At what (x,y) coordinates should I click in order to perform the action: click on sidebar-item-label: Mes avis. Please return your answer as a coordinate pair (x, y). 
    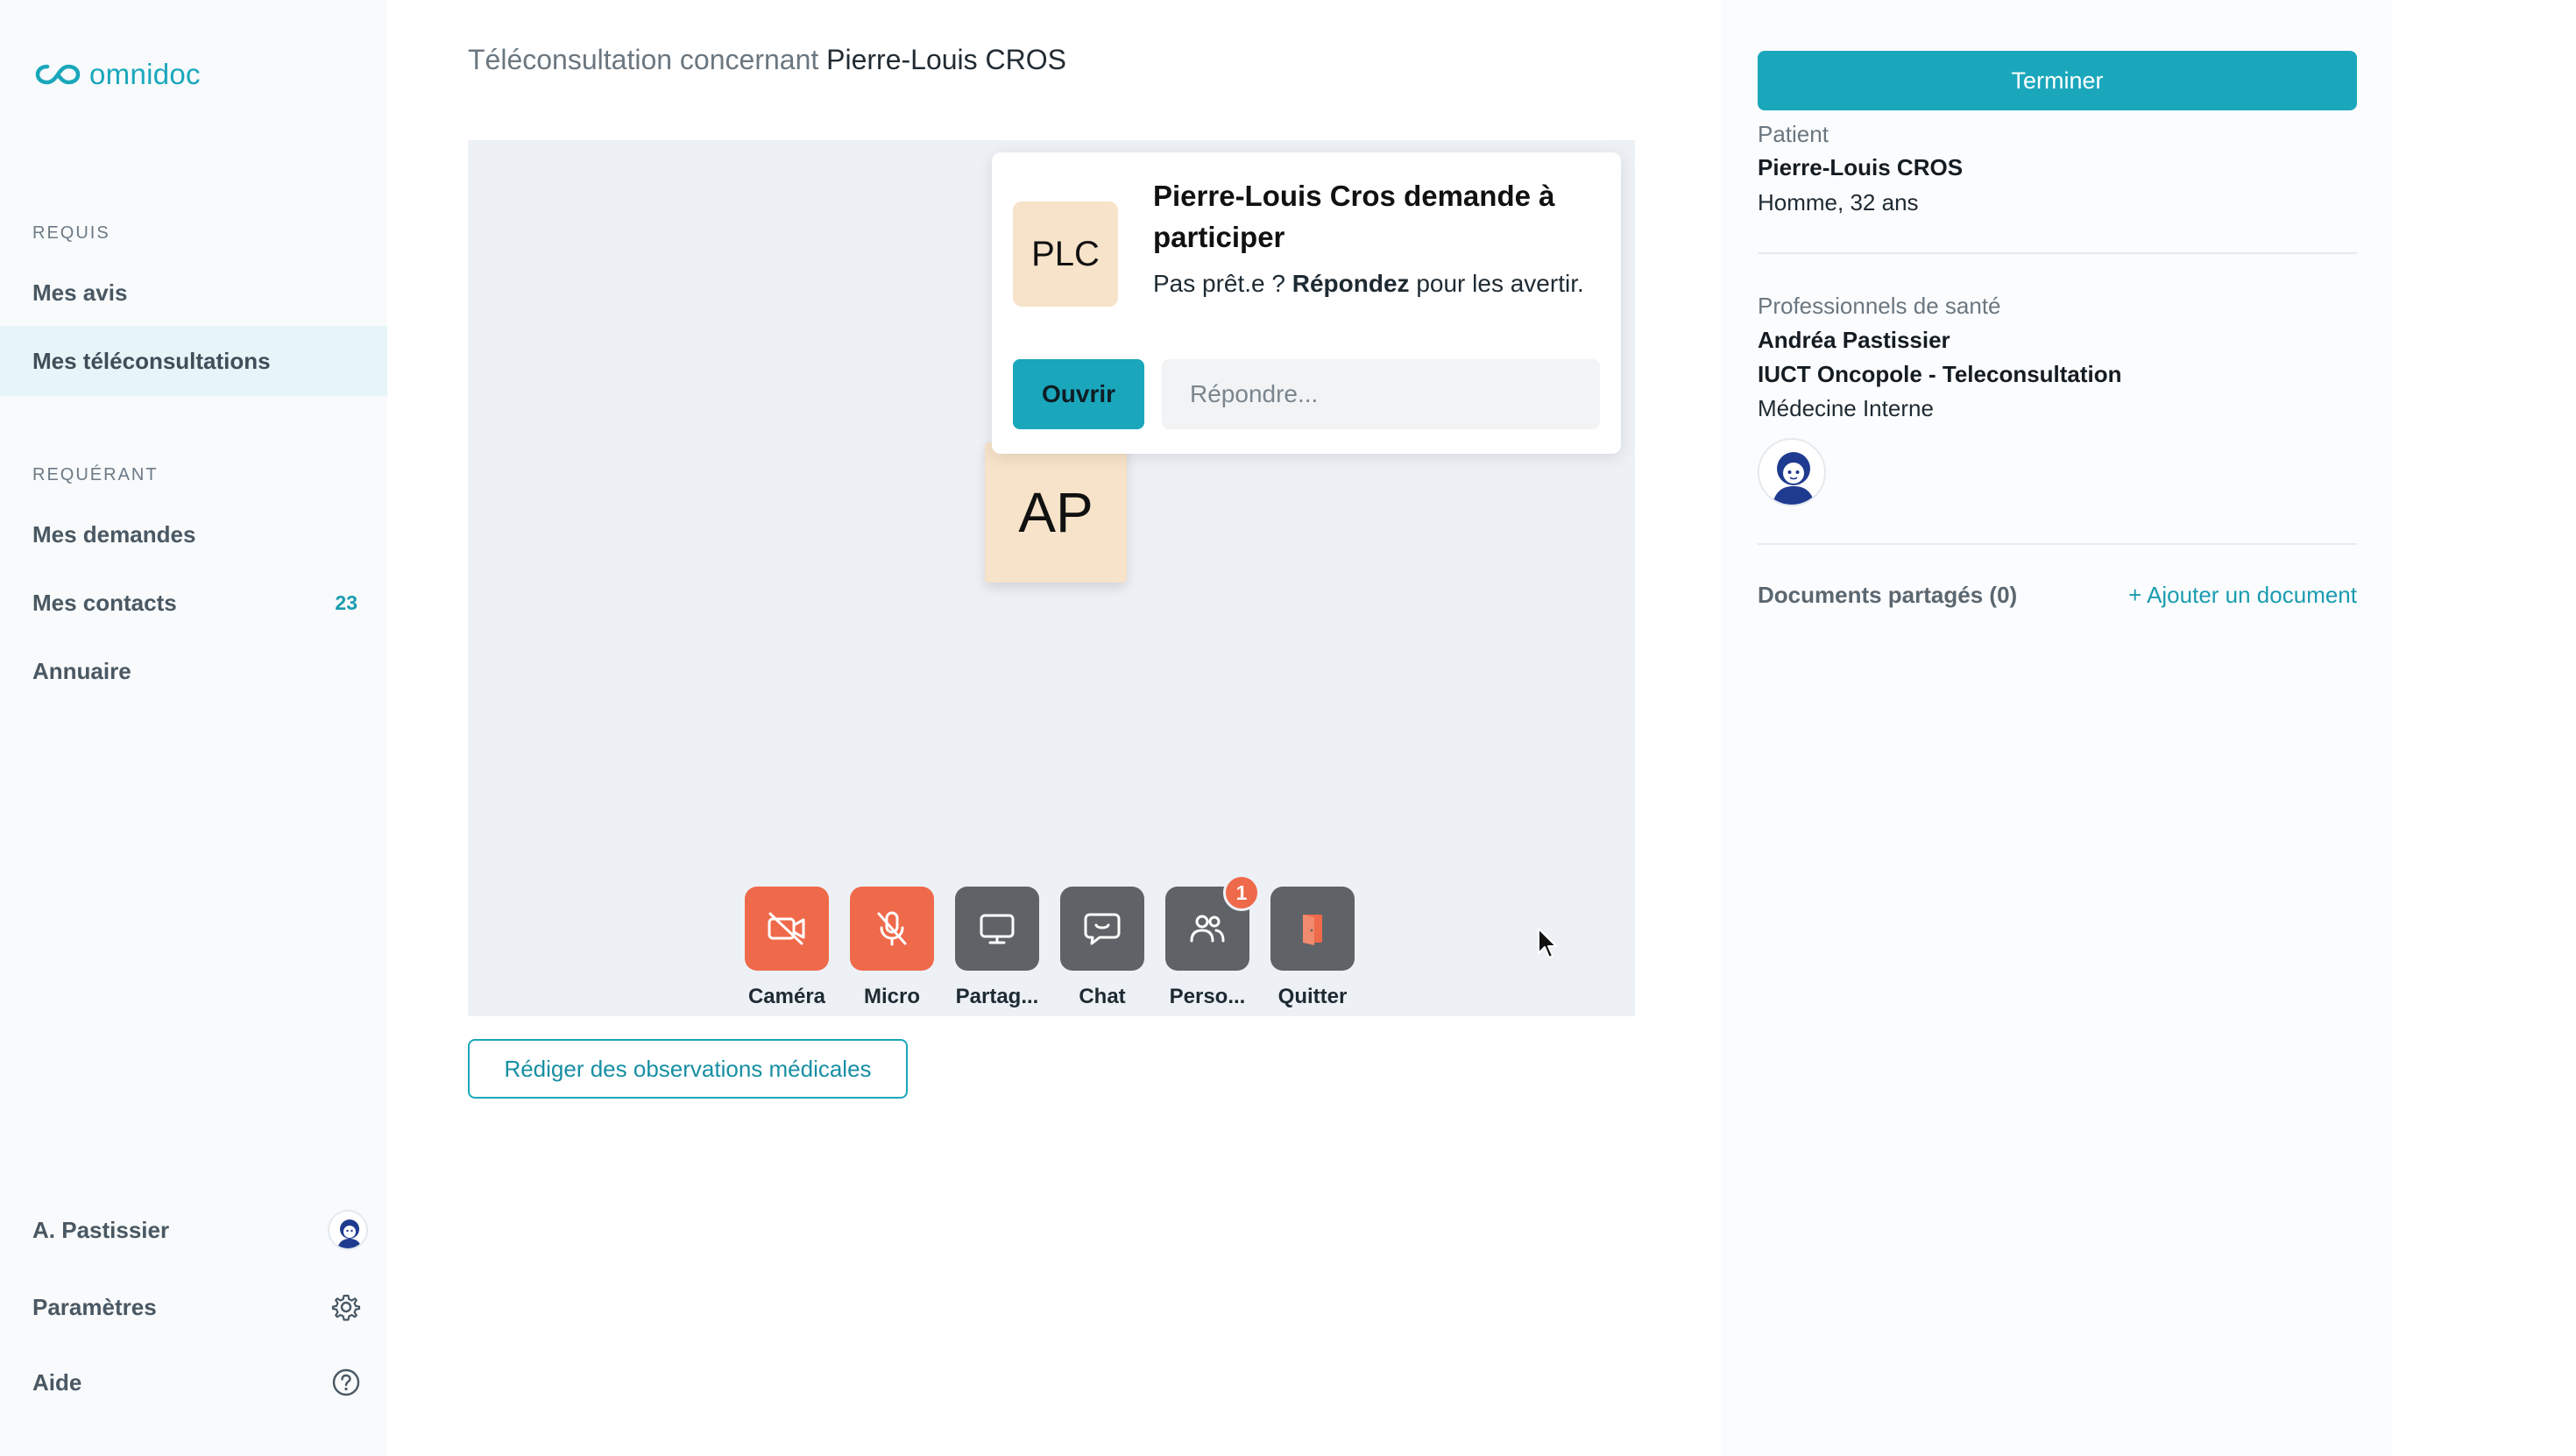
    Looking at the image, I should click on (80, 292).